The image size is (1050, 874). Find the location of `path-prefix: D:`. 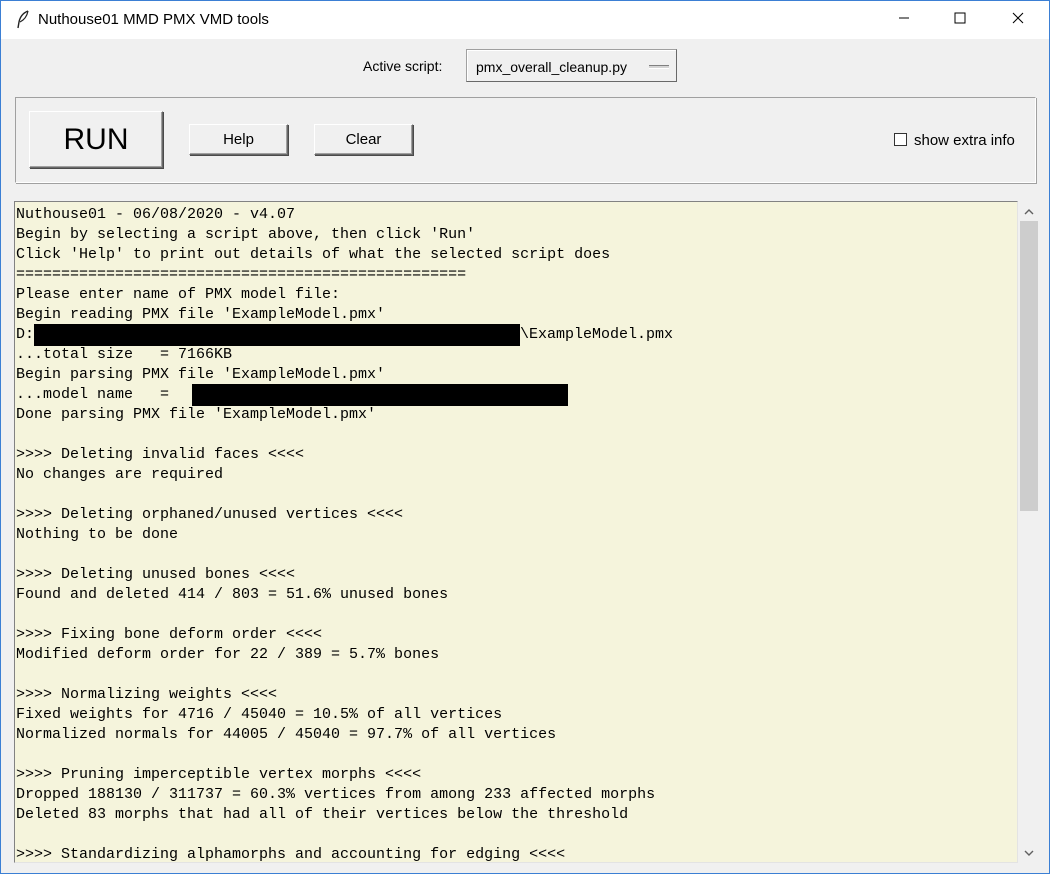

path-prefix: D: is located at coordinates (25, 334).